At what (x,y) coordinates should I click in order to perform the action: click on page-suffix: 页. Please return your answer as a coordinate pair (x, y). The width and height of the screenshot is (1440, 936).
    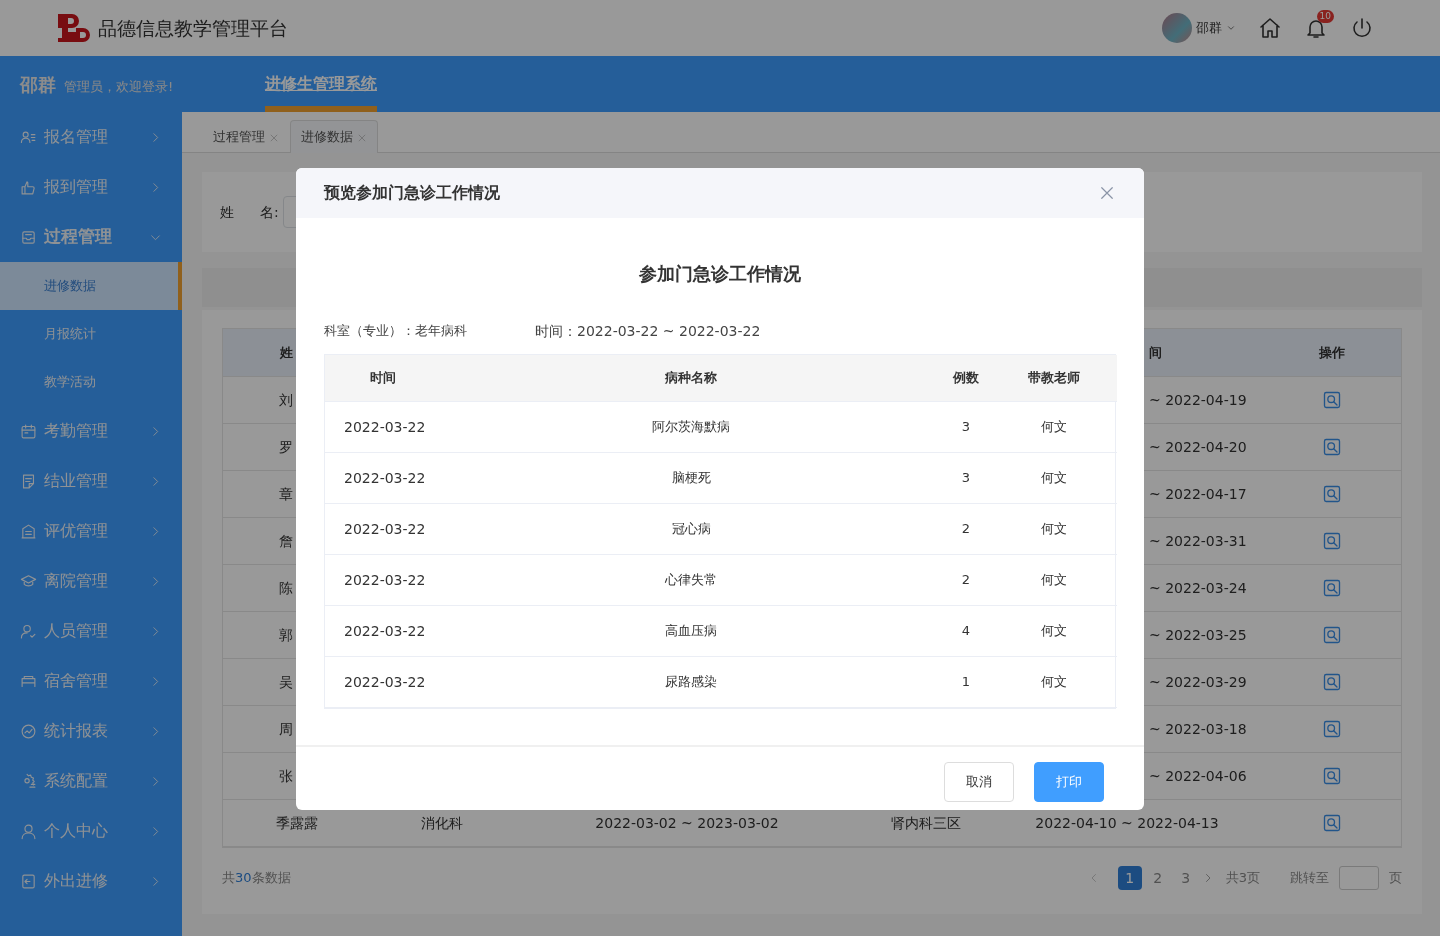
    Looking at the image, I should click on (1395, 878).